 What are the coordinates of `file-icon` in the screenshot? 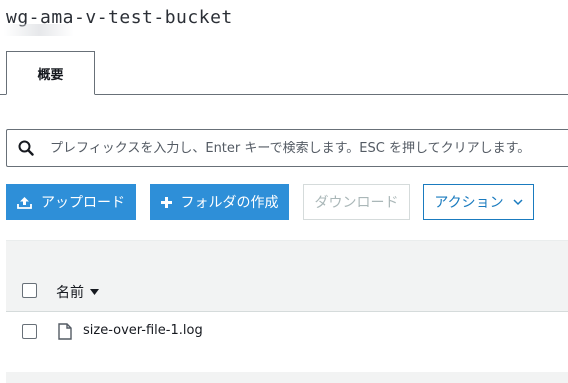 It's located at (65, 331).